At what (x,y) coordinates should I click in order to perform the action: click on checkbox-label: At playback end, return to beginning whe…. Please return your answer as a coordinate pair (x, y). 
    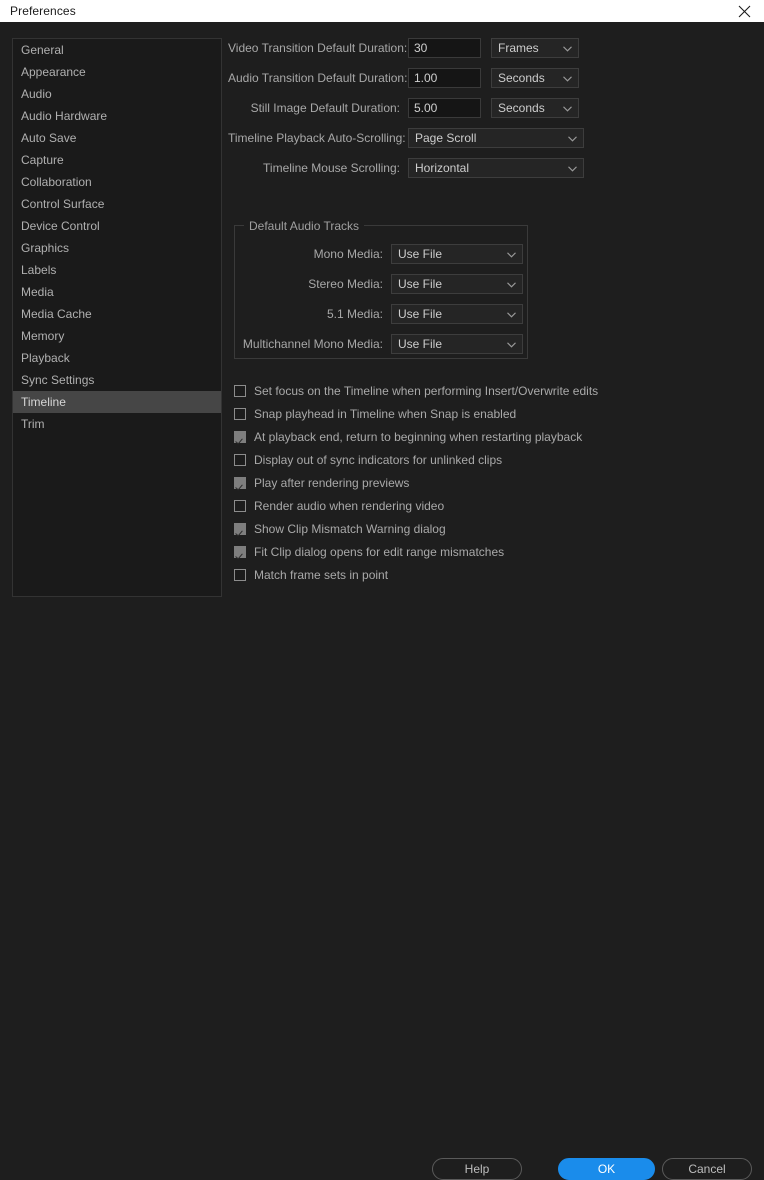
    Looking at the image, I should click on (418, 436).